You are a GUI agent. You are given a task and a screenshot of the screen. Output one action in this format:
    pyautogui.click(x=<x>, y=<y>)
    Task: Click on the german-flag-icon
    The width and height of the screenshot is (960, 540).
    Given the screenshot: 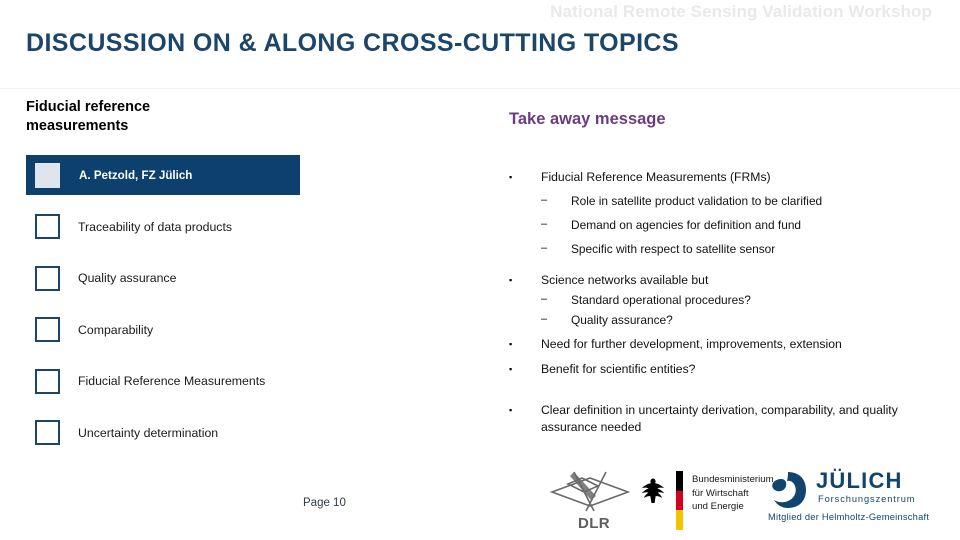 What is the action you would take?
    pyautogui.click(x=679, y=500)
    